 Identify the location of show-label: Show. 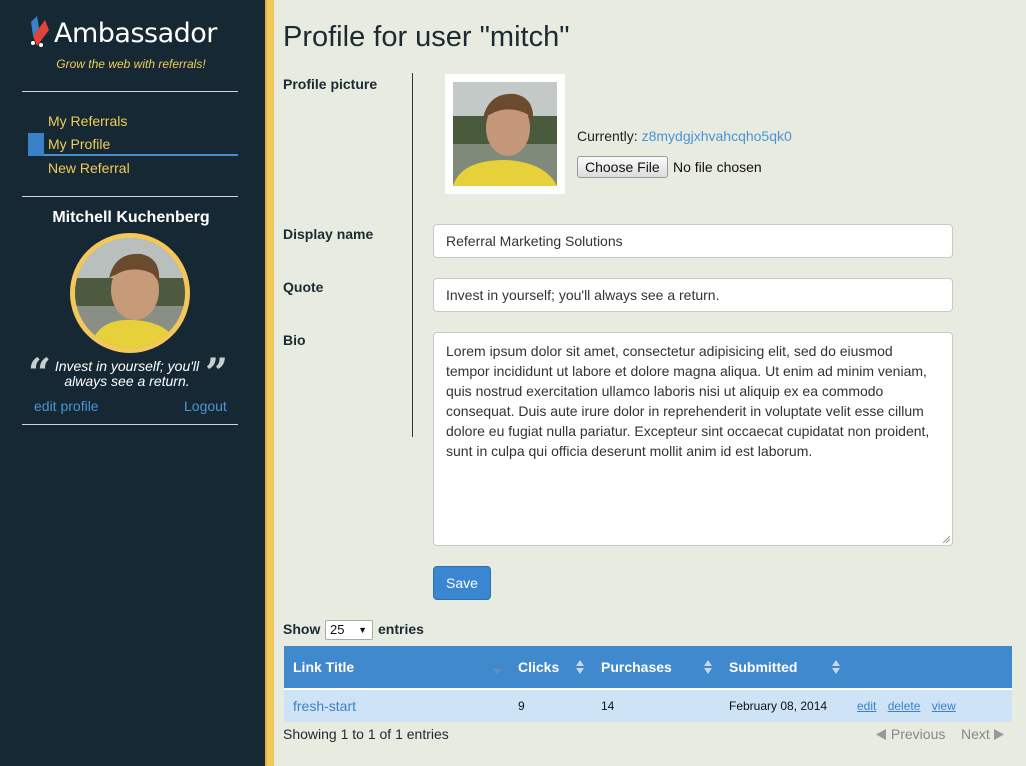
(302, 629).